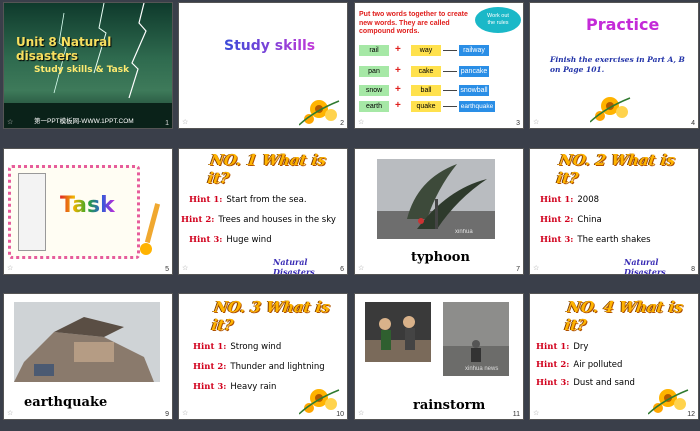  What do you see at coordinates (167, 269) in the screenshot?
I see `slide-number: 5` at bounding box center [167, 269].